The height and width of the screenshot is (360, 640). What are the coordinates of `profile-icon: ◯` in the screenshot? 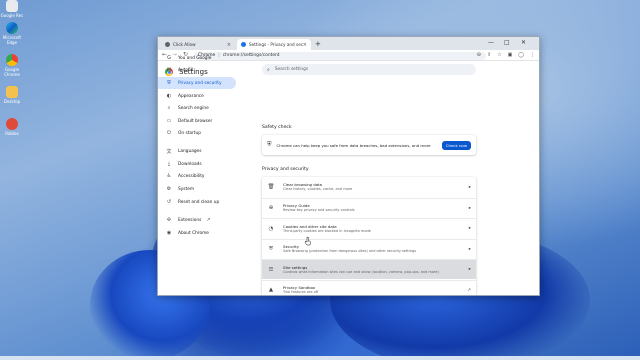 It's located at (521, 55).